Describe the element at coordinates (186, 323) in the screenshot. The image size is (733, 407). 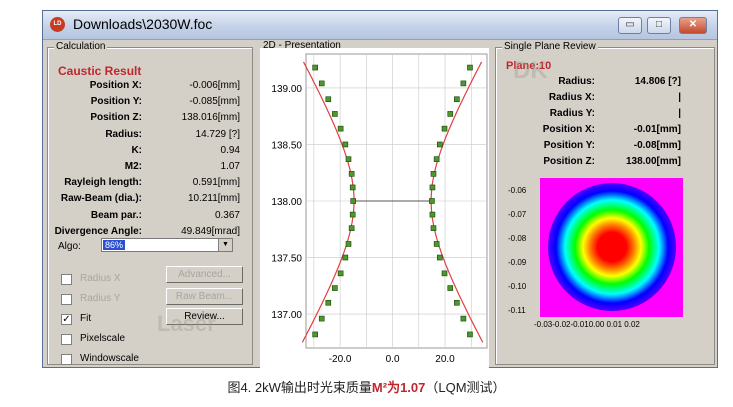
I see `watermark-logo-2: Laser` at that location.